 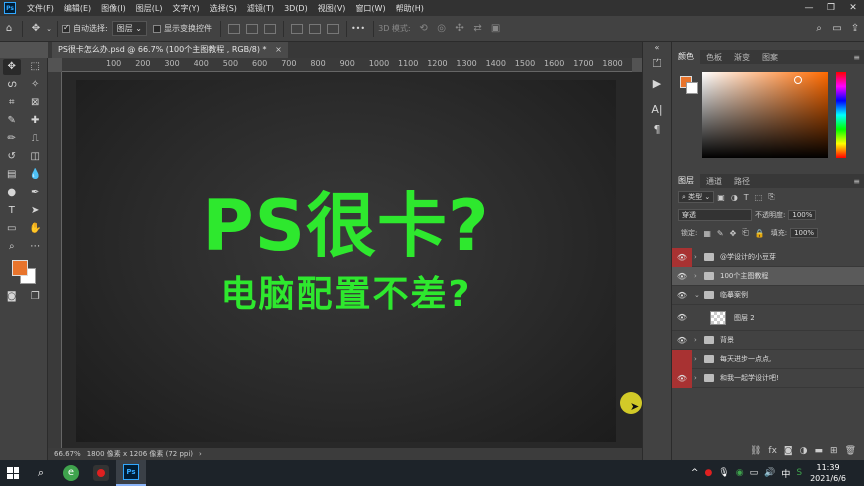 I want to click on opacity-input: 100%, so click(x=802, y=215).